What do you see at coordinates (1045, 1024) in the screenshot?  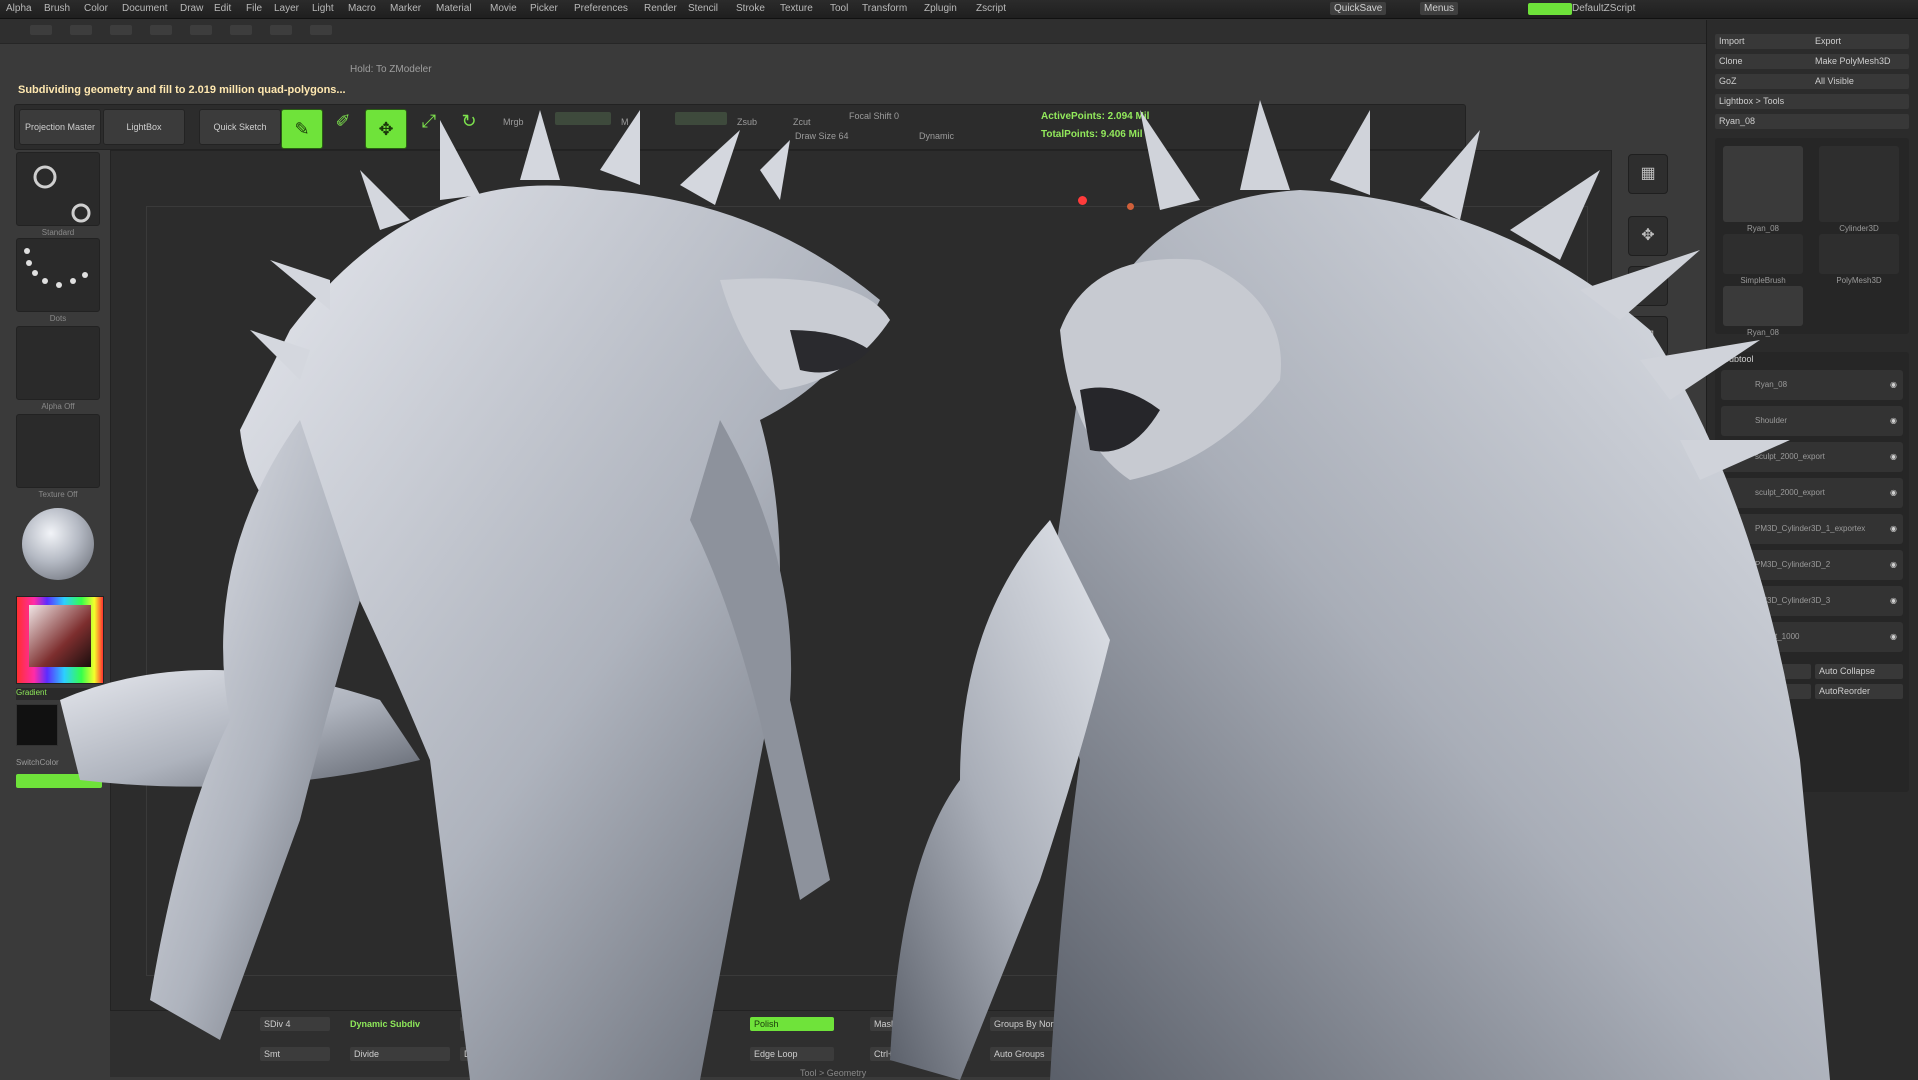 I see `groups-by-normals-button: Groups By Normals` at bounding box center [1045, 1024].